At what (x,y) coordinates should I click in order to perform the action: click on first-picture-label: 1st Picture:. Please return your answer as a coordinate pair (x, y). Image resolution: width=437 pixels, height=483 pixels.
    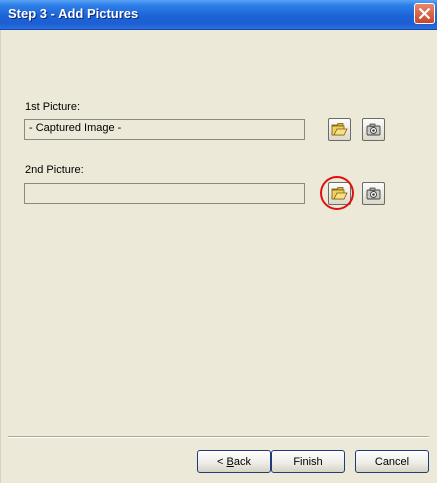
    Looking at the image, I should click on (53, 107).